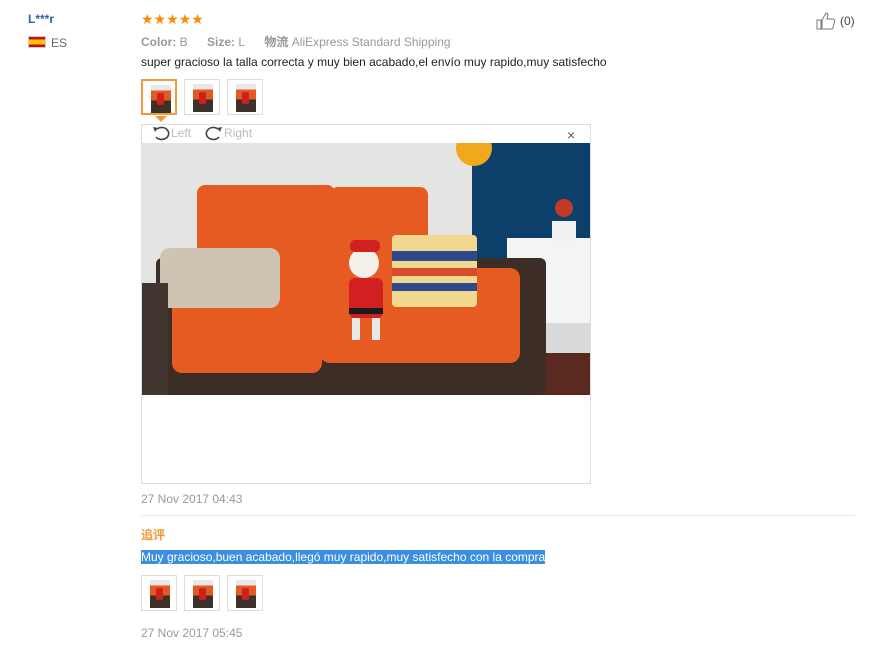  Describe the element at coordinates (192, 499) in the screenshot. I see `review-date: 27 Nov 2017 04:43` at that location.